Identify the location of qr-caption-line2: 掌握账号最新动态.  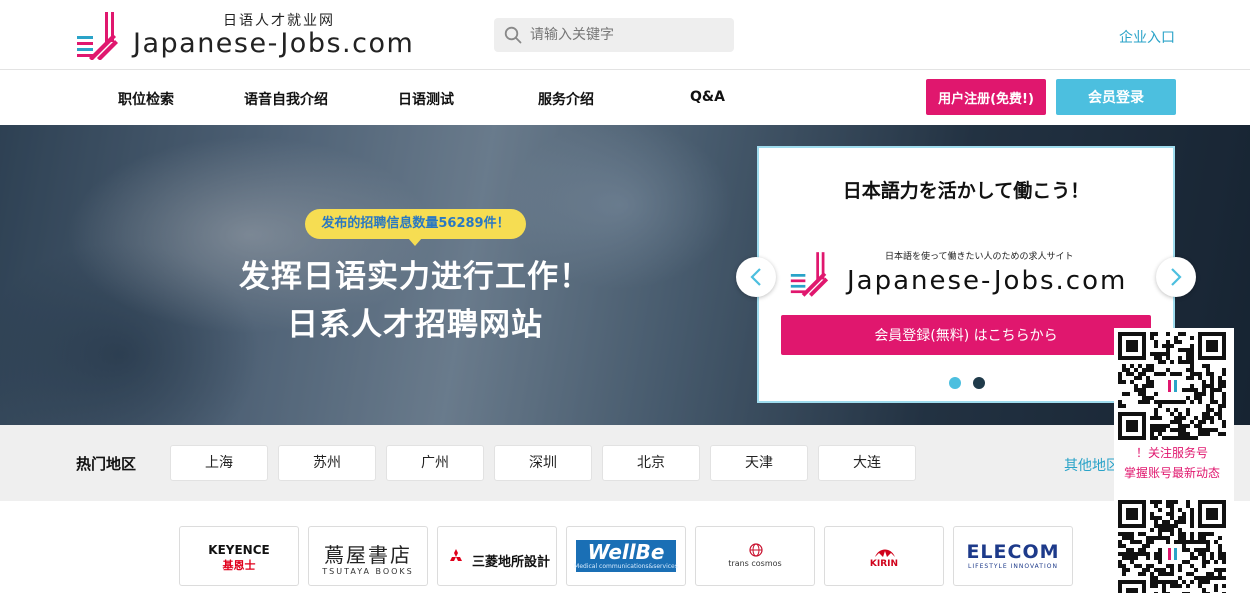
(1171, 473).